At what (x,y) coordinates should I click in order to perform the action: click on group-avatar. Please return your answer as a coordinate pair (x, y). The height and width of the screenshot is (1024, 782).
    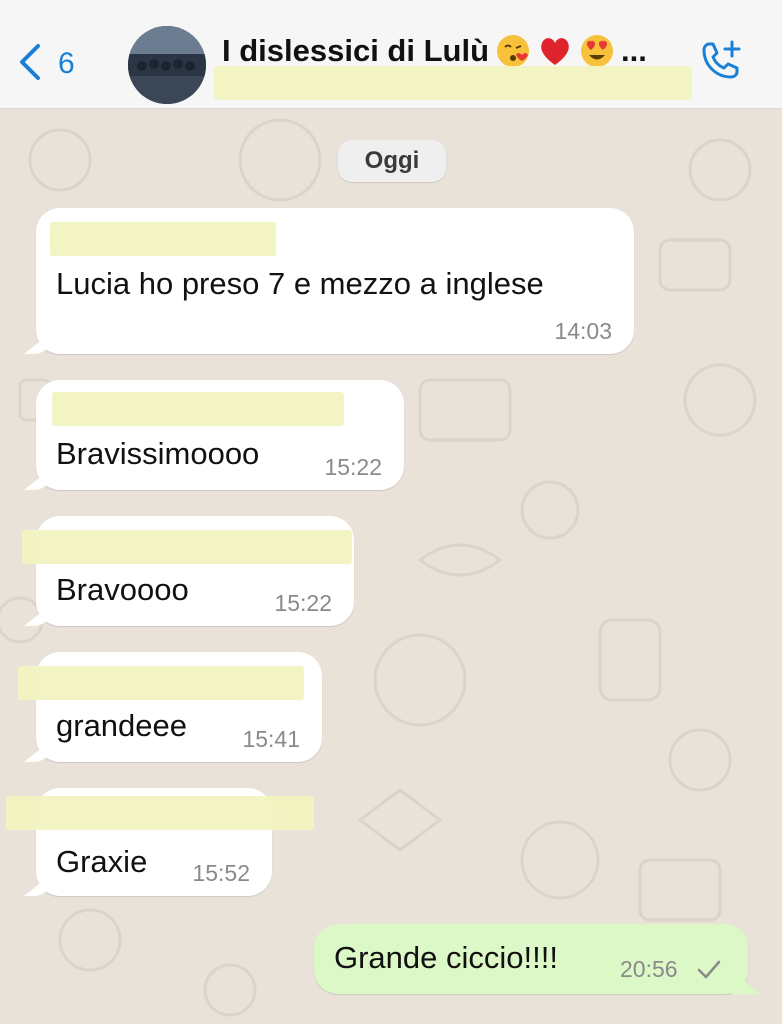
    Looking at the image, I should click on (167, 65).